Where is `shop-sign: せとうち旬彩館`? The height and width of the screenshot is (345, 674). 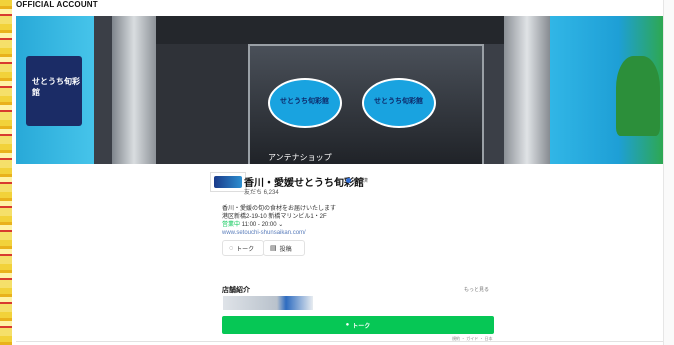 shop-sign: せとうち旬彩館 is located at coordinates (54, 91).